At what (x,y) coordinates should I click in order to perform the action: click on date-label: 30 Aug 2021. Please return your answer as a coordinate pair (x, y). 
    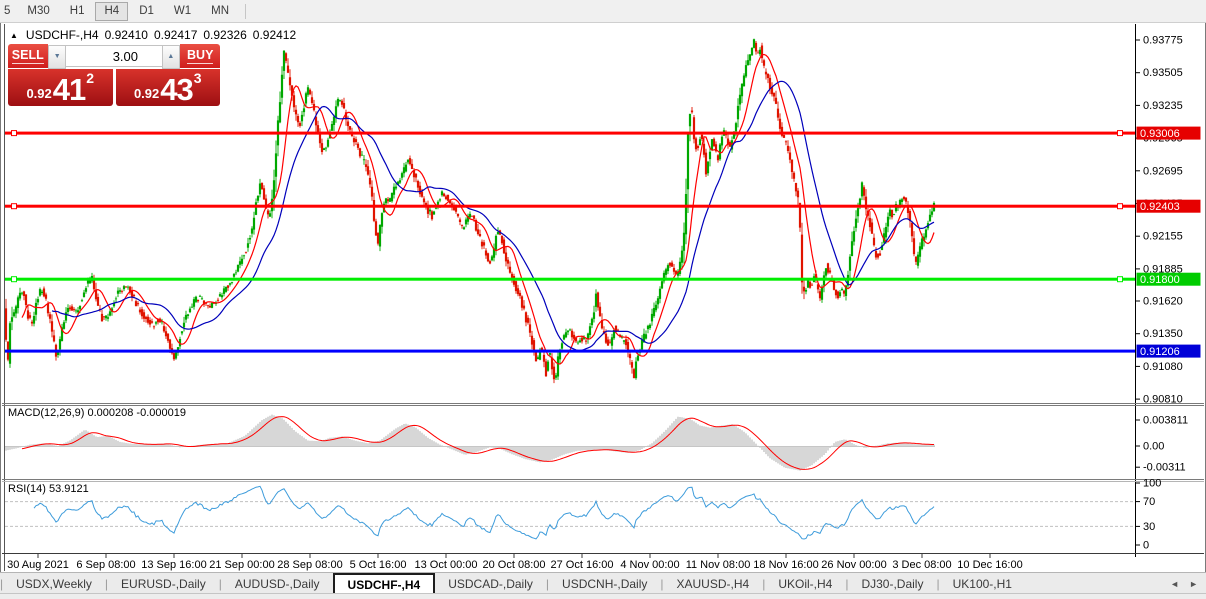
    Looking at the image, I should click on (38, 565).